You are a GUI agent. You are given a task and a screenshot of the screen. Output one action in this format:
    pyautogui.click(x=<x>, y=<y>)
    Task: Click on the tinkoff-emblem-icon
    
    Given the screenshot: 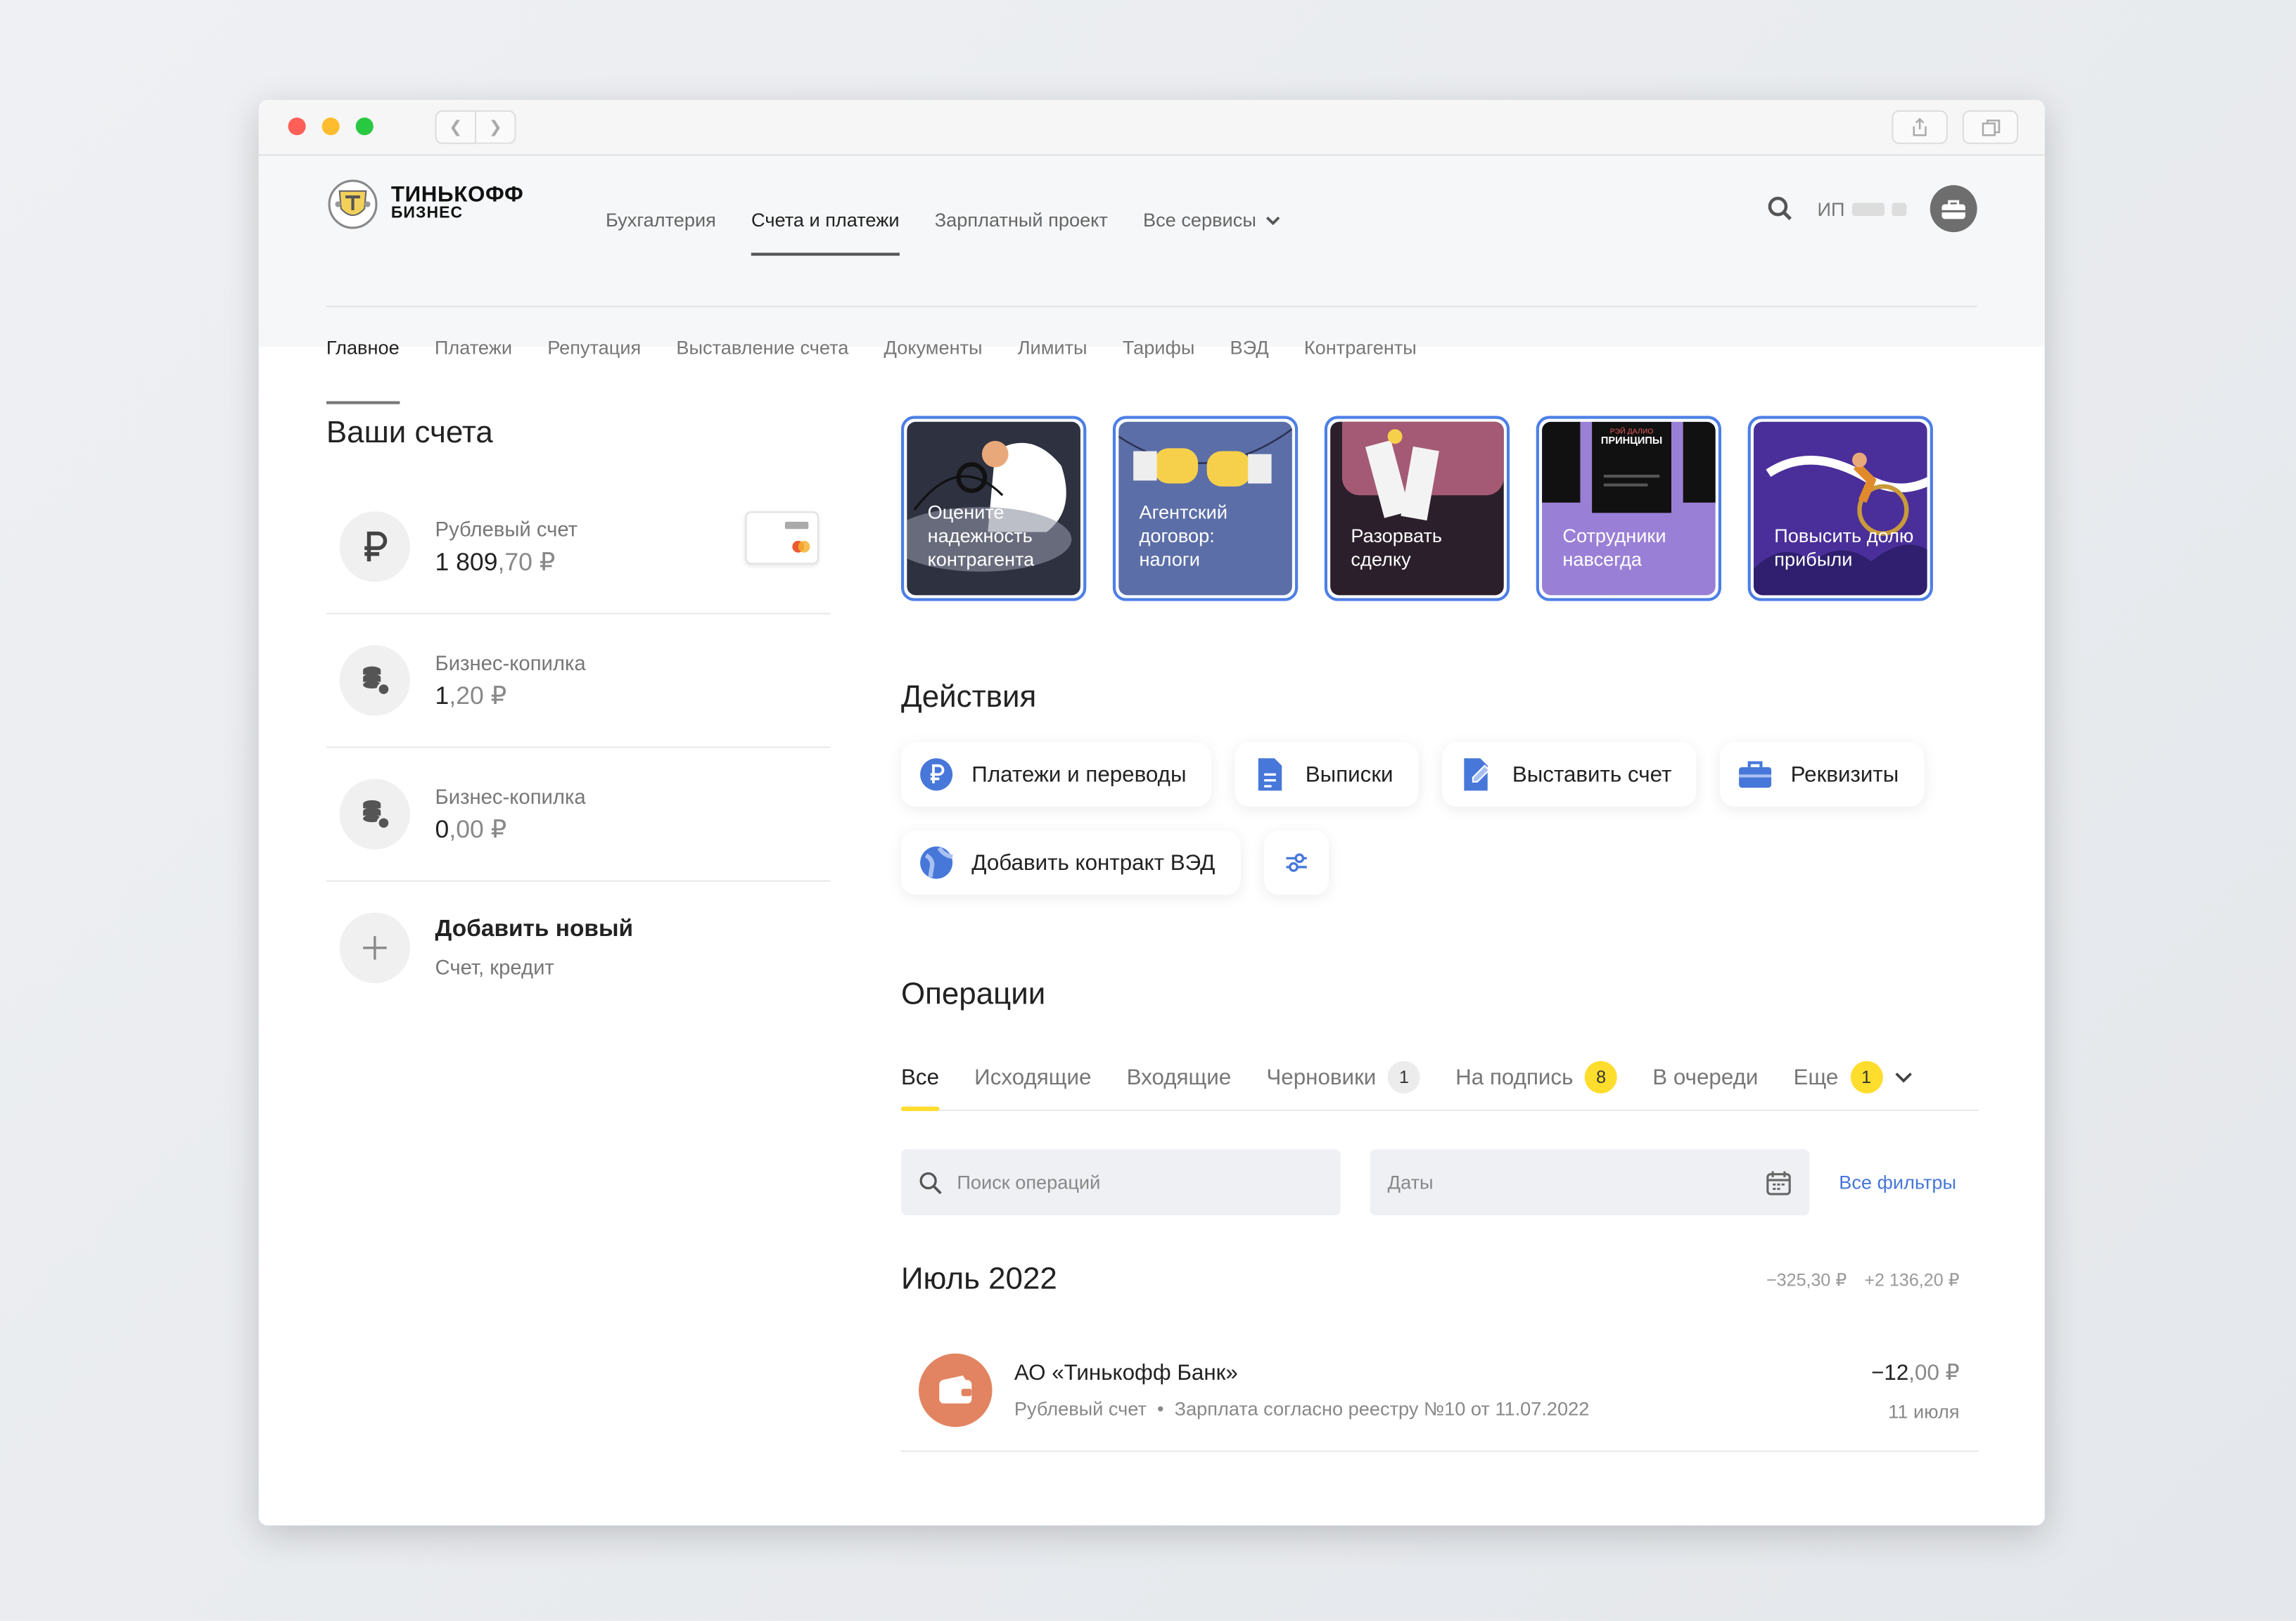 What is the action you would take?
    pyautogui.click(x=353, y=204)
    